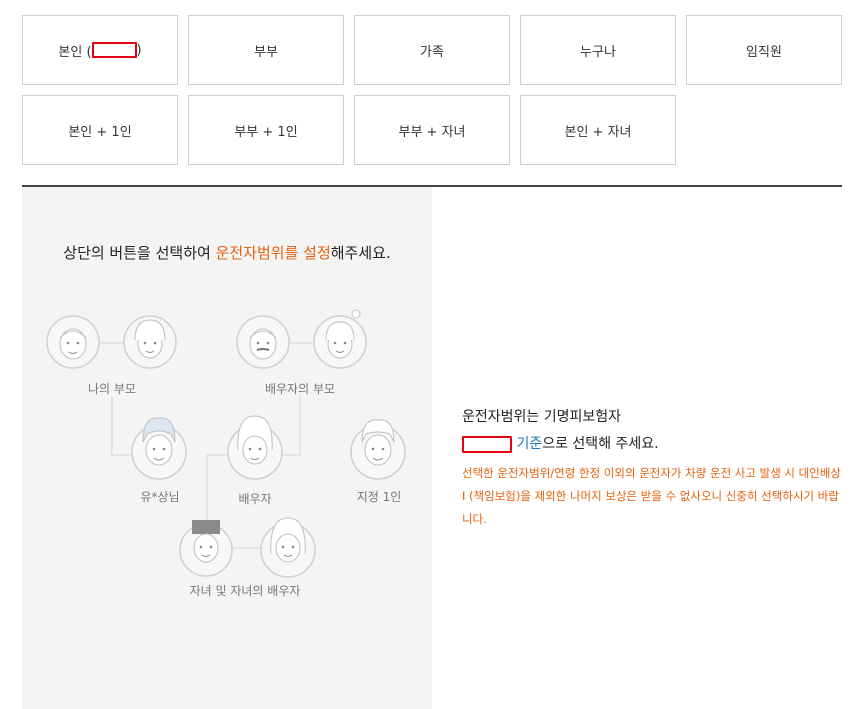 The image size is (861, 709). Describe the element at coordinates (255, 447) in the screenshot. I see `spouse-icon` at that location.